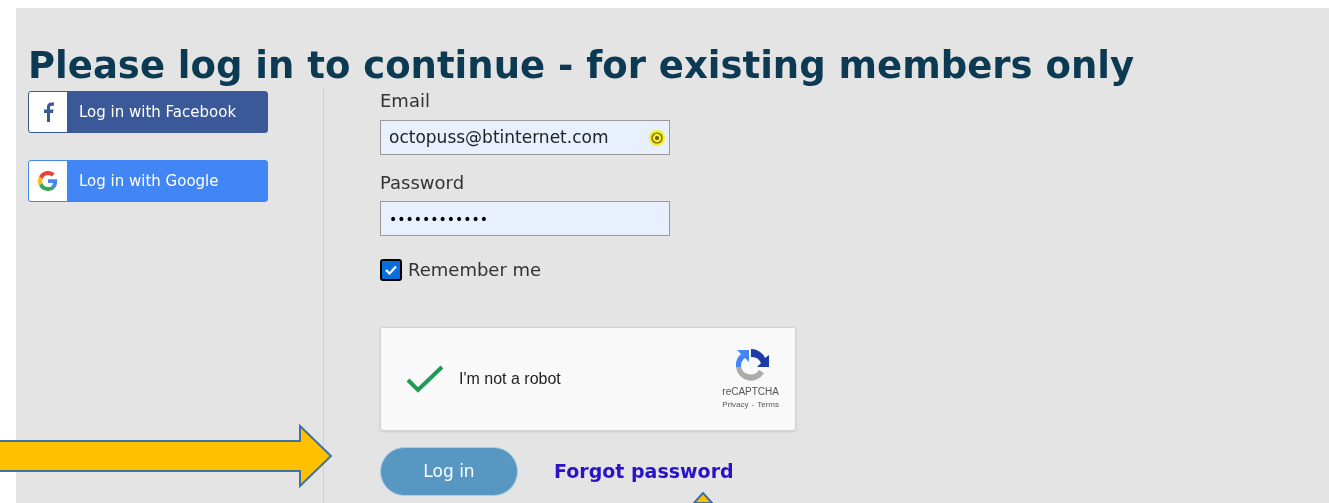 This screenshot has height=503, width=1329. I want to click on email-field: octopuss@btinternet.com, so click(525, 137).